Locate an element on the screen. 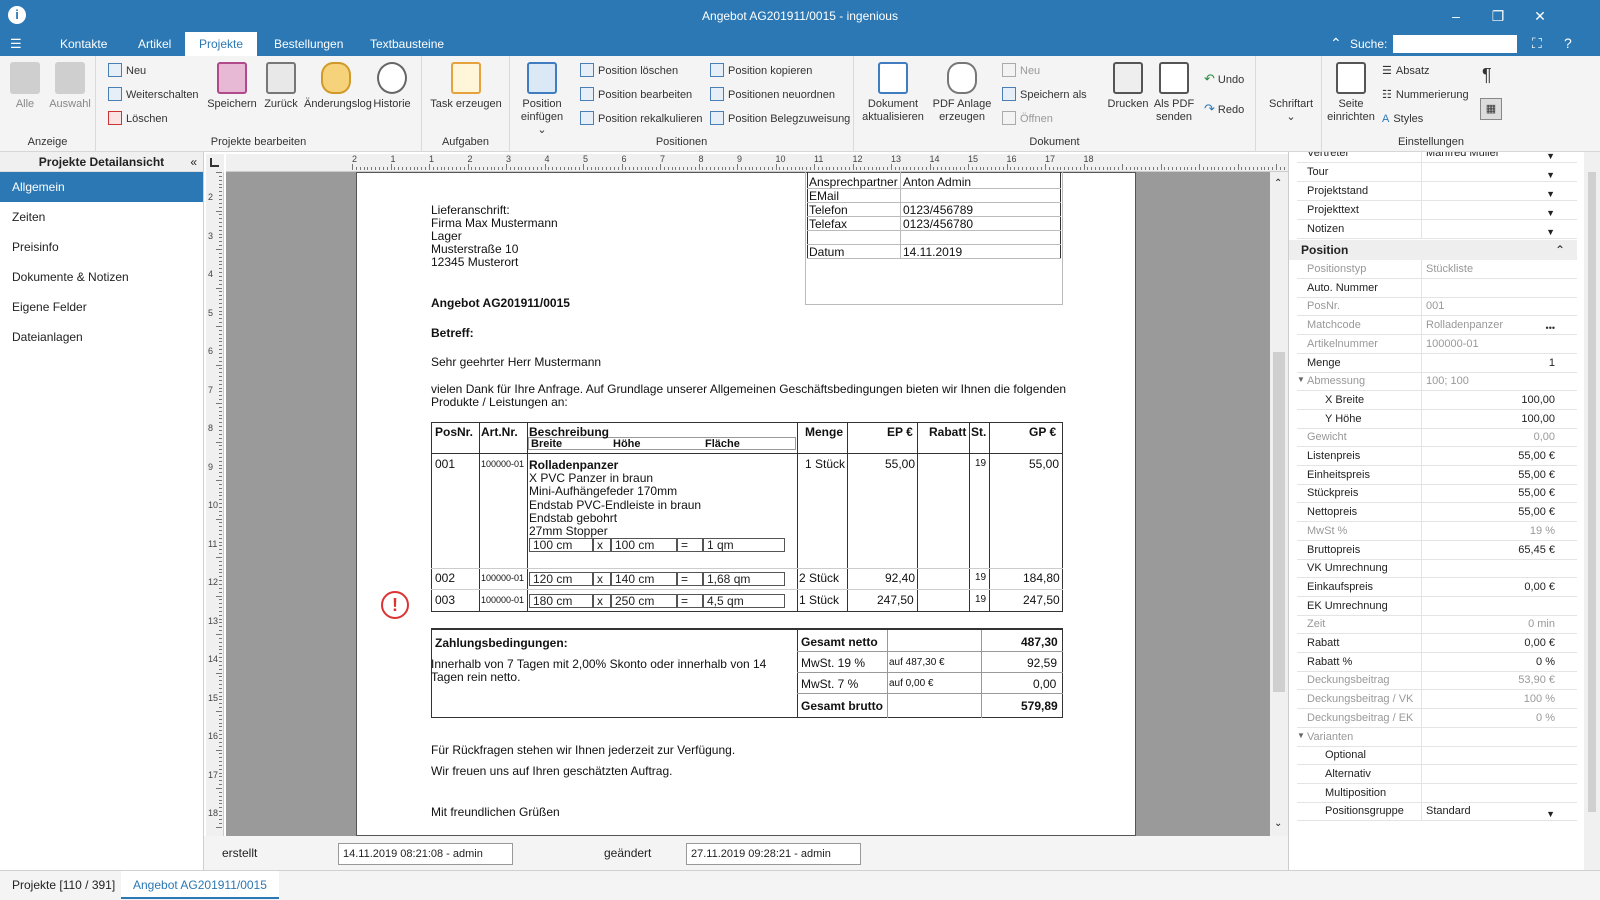 The image size is (1600, 900). collapse-ribbon-icon: ⌃ is located at coordinates (1336, 43).